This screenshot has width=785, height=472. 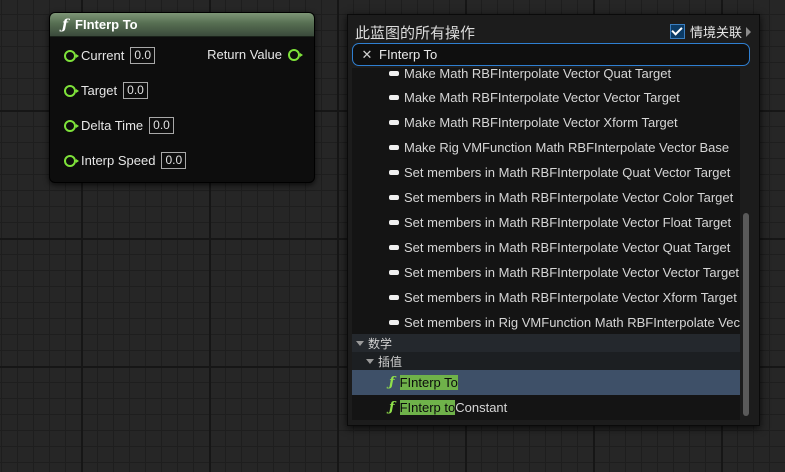 What do you see at coordinates (746, 314) in the screenshot?
I see `scrollbar-thumb` at bounding box center [746, 314].